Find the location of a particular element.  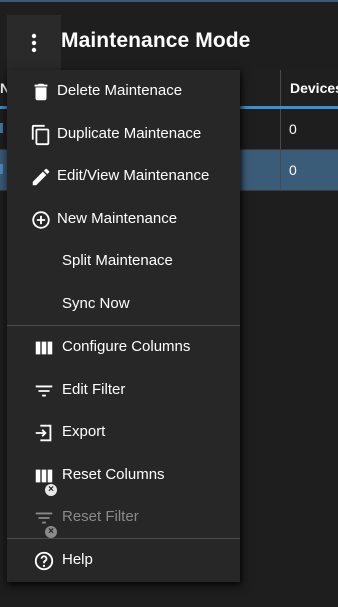

menu-item-label: New Maintenance is located at coordinates (117, 218).